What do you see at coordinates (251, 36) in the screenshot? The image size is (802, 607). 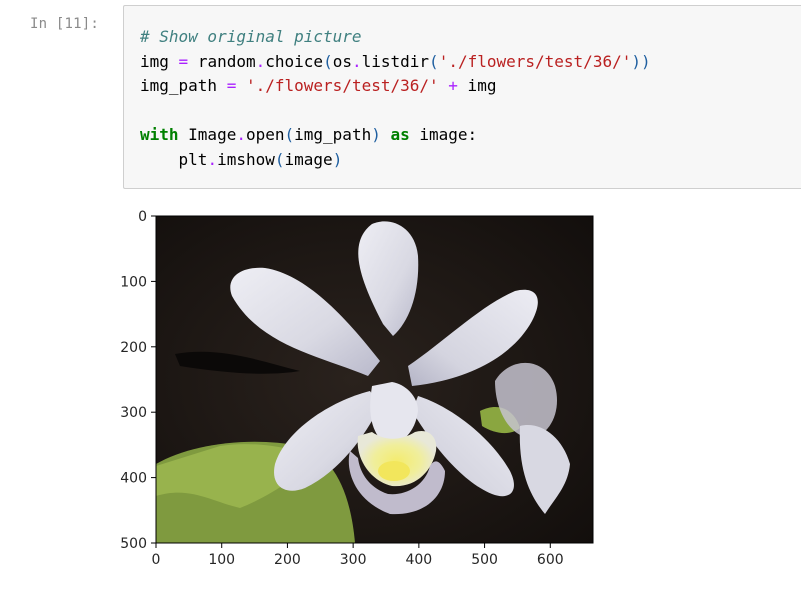 I see `code-token: # Show original picture` at bounding box center [251, 36].